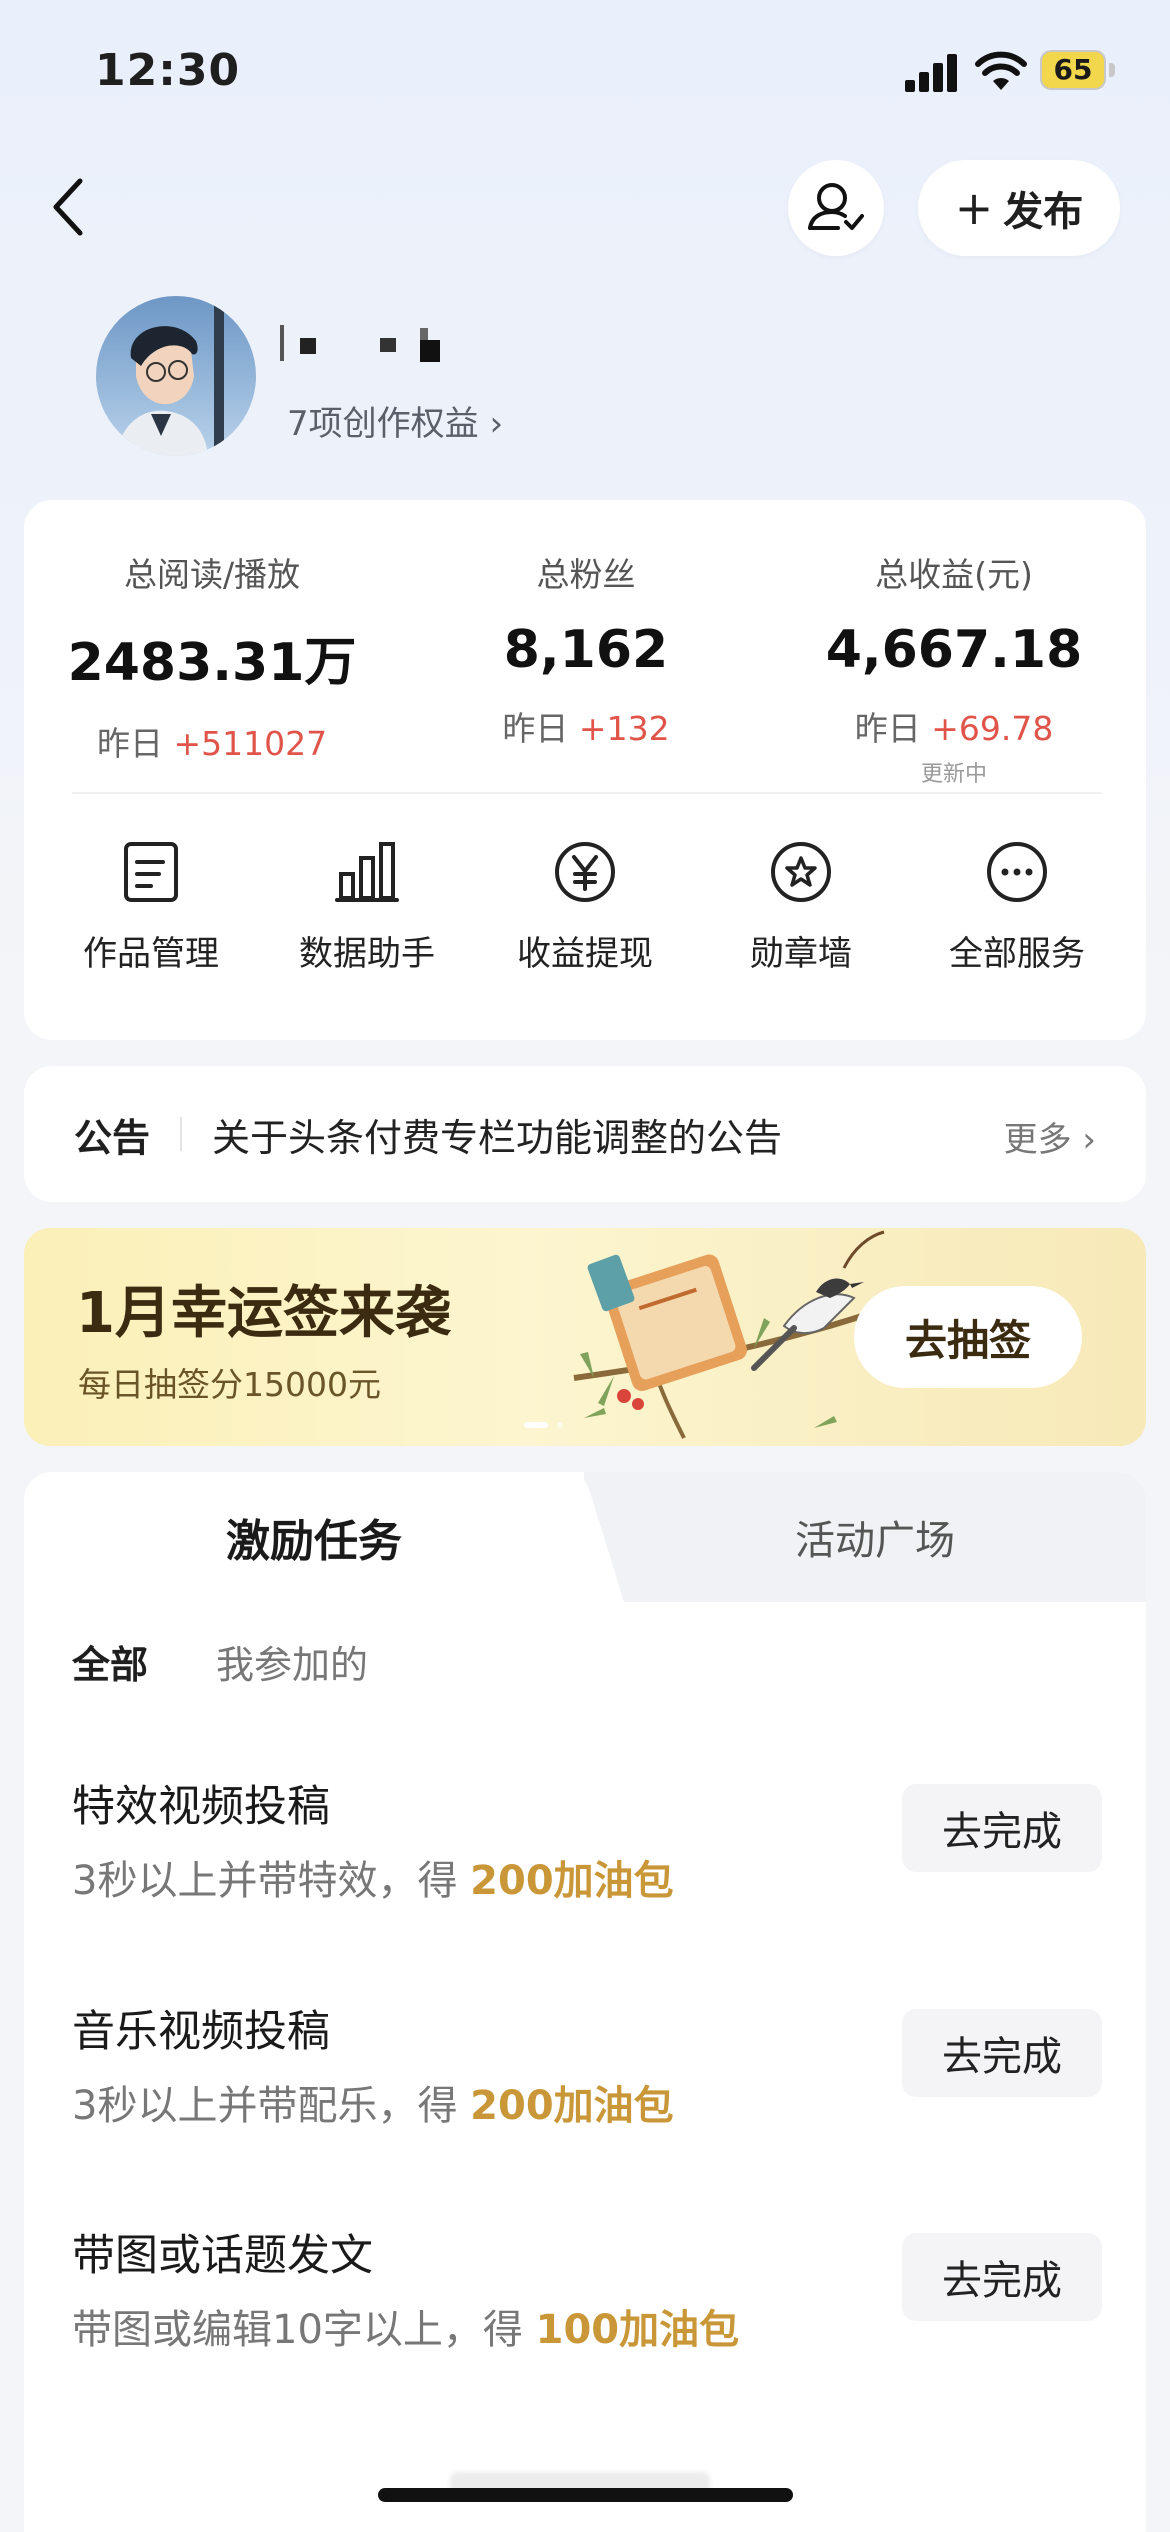 This screenshot has width=1170, height=2532. I want to click on service-label: 收益提现, so click(585, 954).